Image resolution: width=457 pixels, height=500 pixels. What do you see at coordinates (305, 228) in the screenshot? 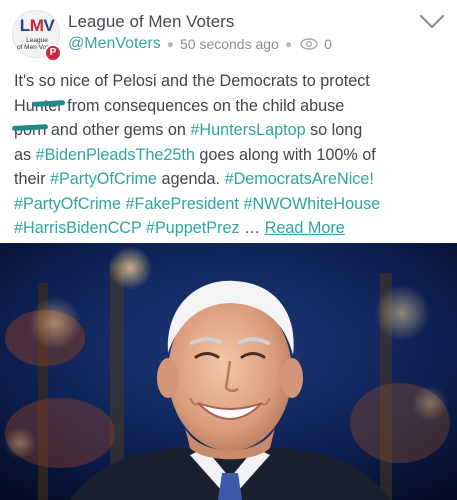
I see `read-more-link: Read More` at bounding box center [305, 228].